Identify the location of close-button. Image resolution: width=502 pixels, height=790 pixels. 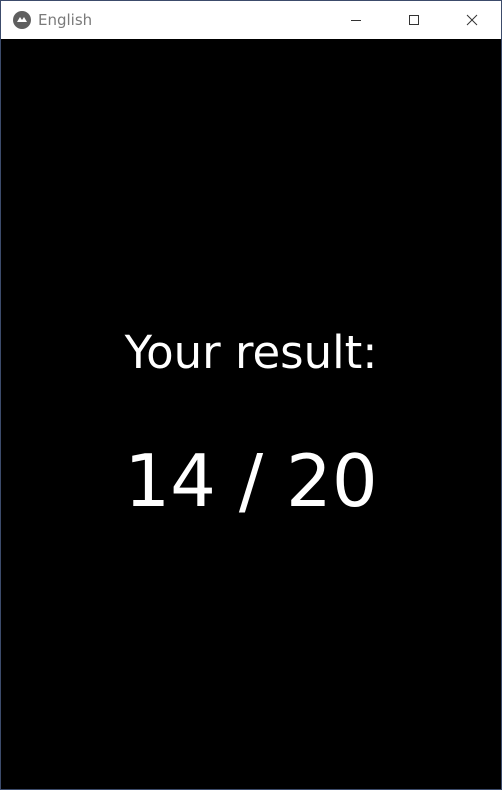
(472, 20).